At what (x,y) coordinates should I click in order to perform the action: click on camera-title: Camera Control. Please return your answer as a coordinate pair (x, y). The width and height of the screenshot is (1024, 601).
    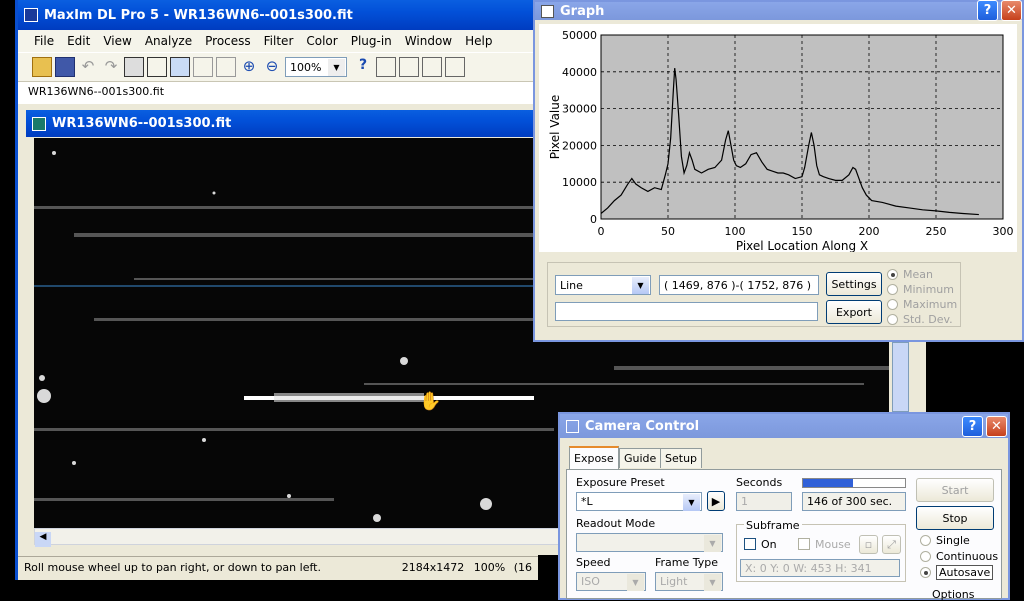
    Looking at the image, I should click on (642, 426).